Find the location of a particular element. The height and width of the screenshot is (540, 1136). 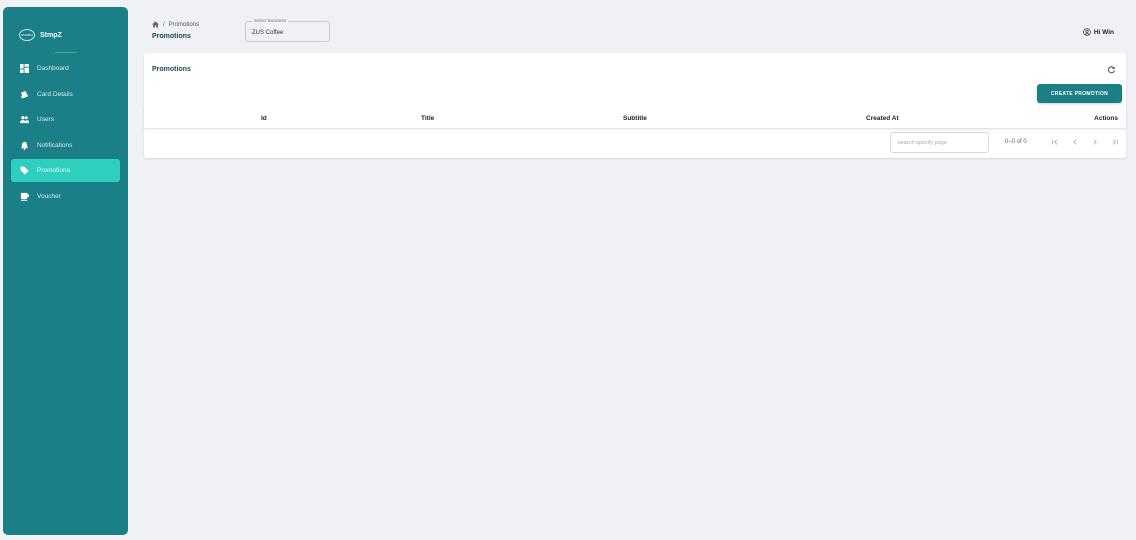

sidebar-item-notifications: Notifications is located at coordinates (65, 145).